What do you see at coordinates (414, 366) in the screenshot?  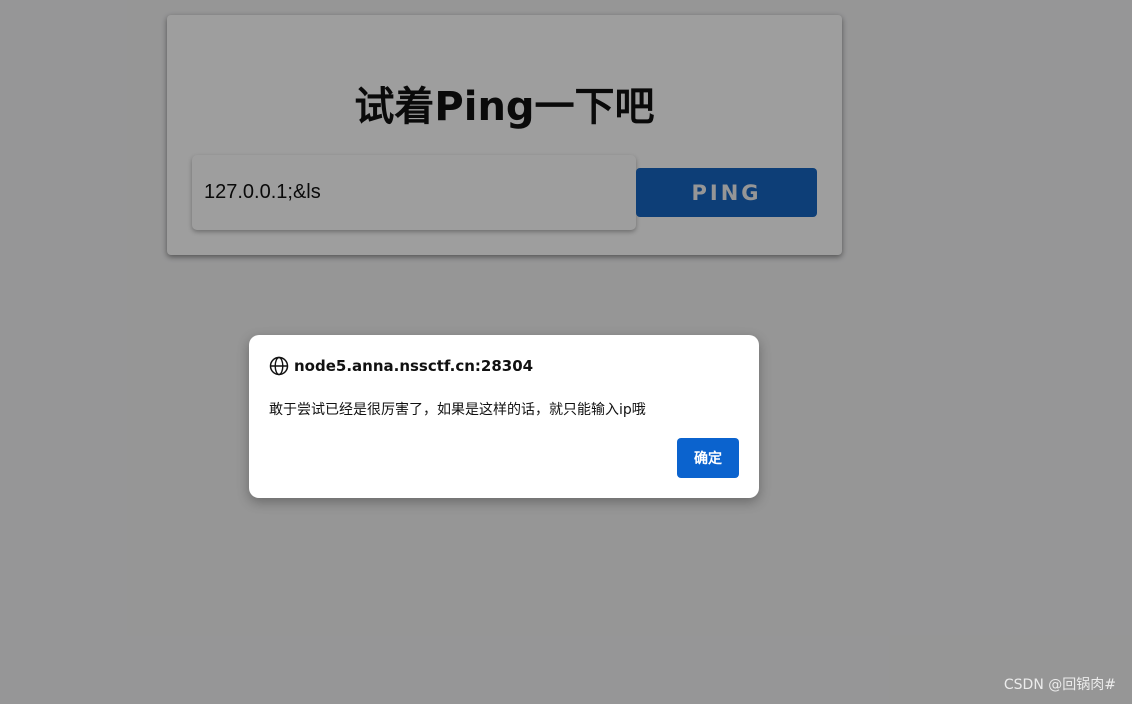 I see `dialog-origin: node5.anna.nssctf.cn:28304` at bounding box center [414, 366].